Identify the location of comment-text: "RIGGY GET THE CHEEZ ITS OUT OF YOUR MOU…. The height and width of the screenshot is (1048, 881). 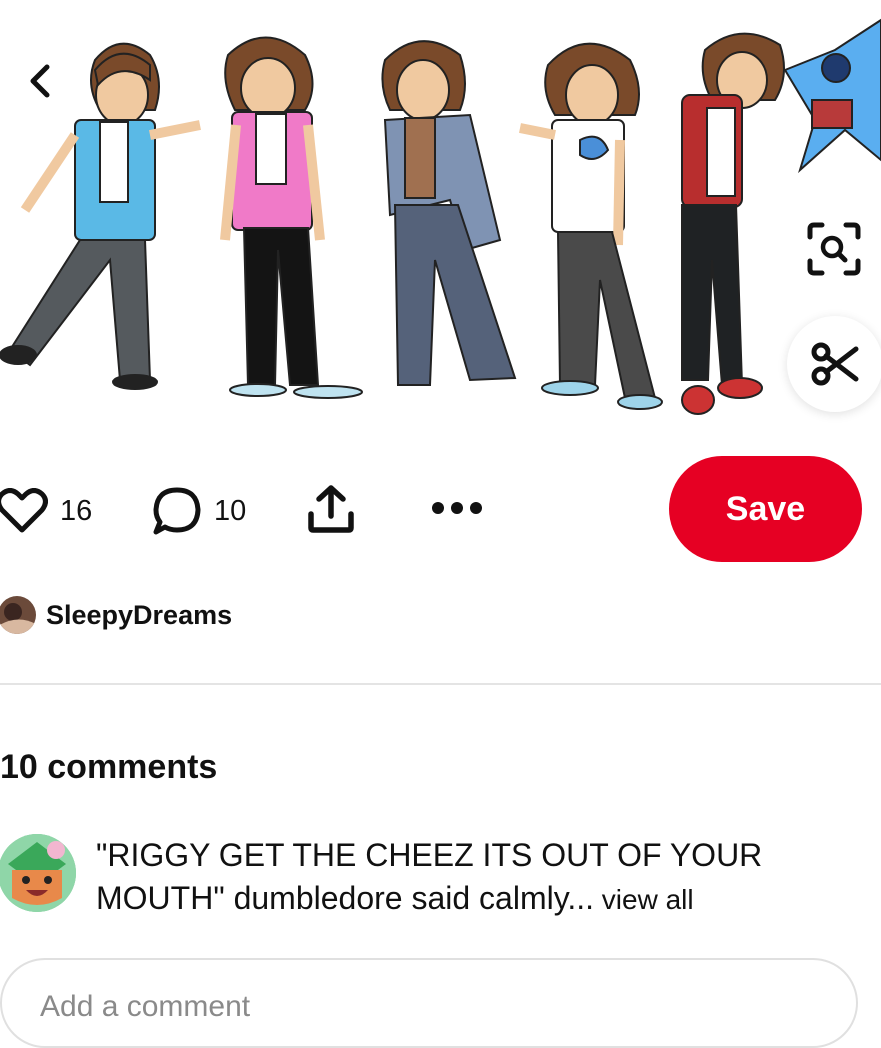
(481, 877).